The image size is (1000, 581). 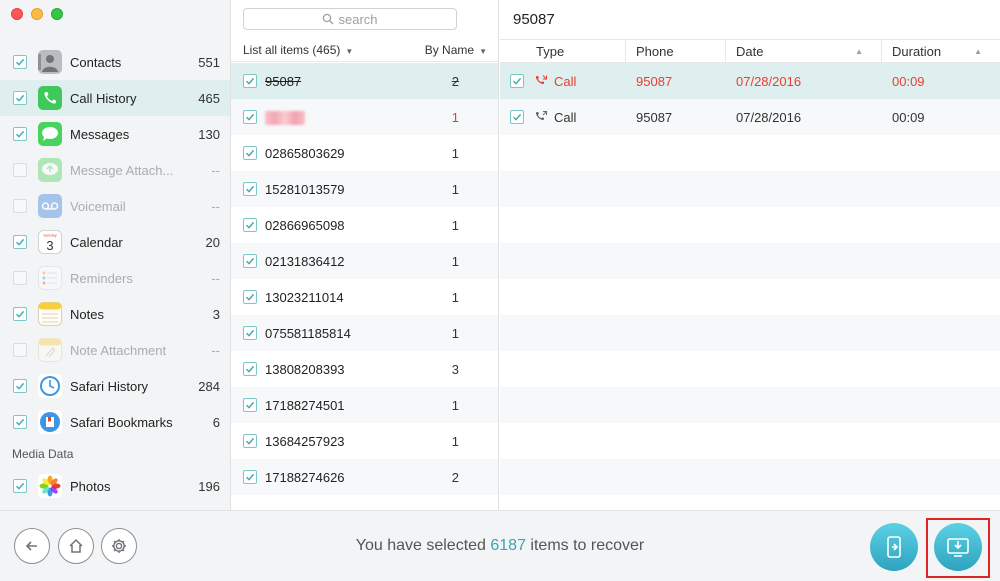 What do you see at coordinates (50, 134) in the screenshot?
I see `messages-icon` at bounding box center [50, 134].